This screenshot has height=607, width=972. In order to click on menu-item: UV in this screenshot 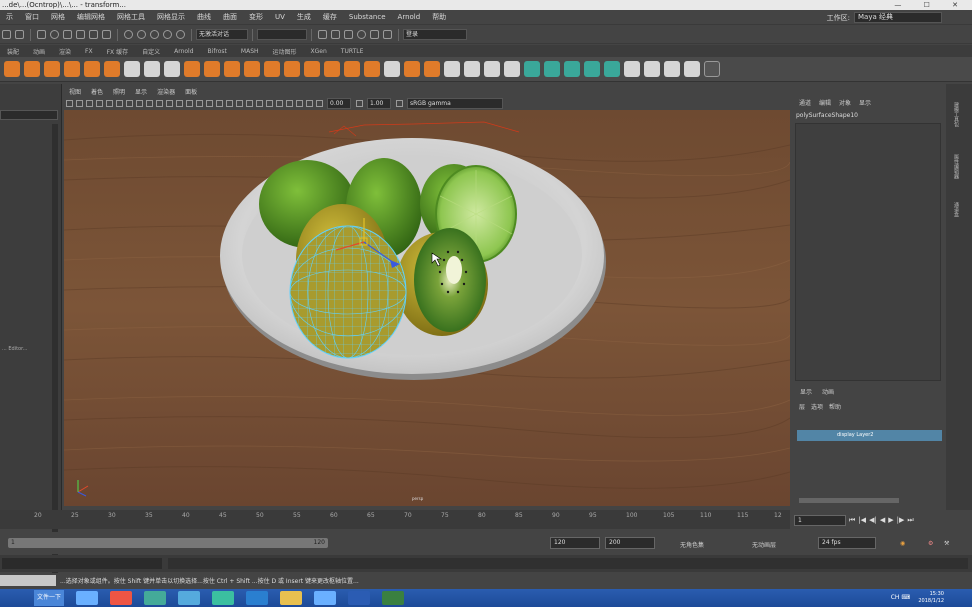, I will do `click(280, 17)`.